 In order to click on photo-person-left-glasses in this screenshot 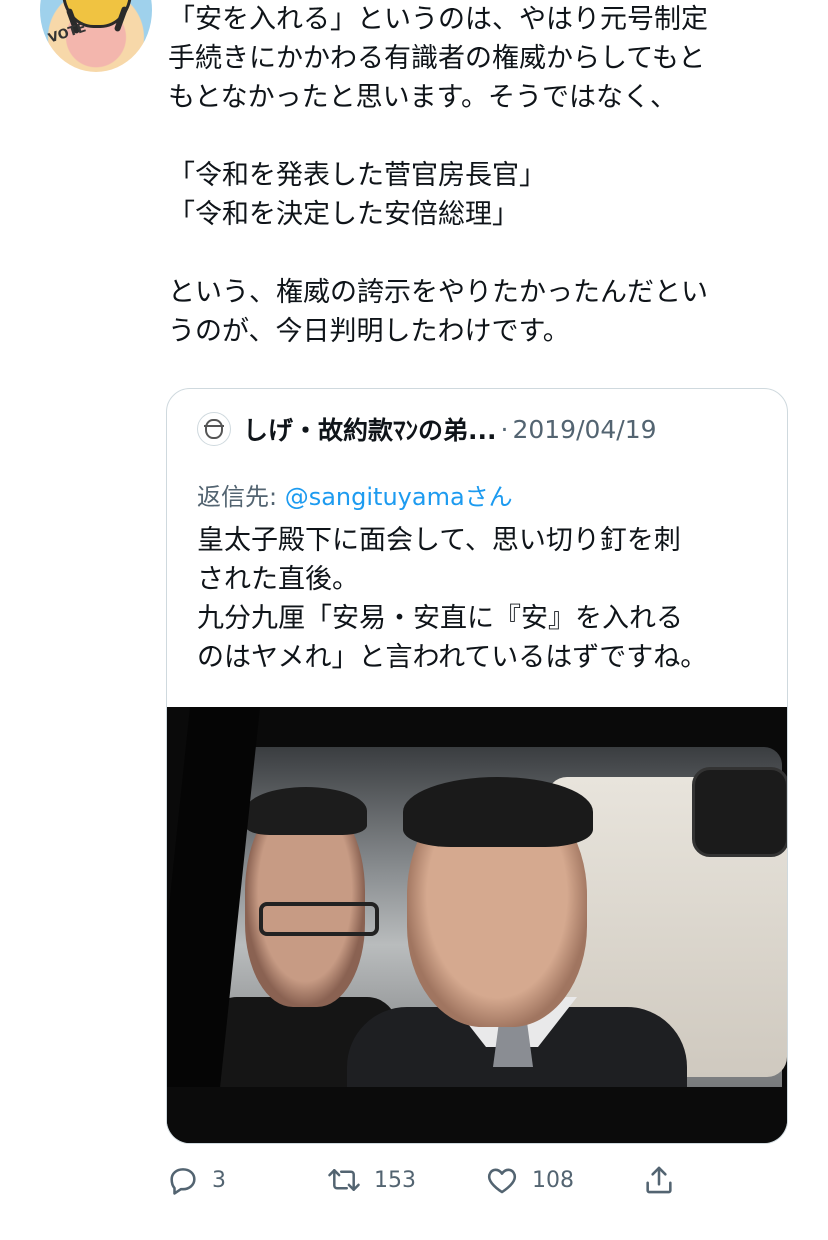, I will do `click(319, 919)`.